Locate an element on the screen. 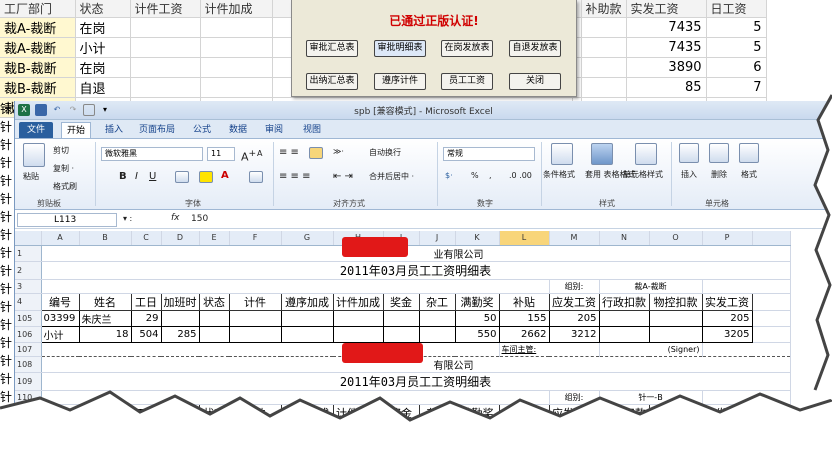 This screenshot has width=832, height=459. cell-gross: 205 is located at coordinates (574, 318).